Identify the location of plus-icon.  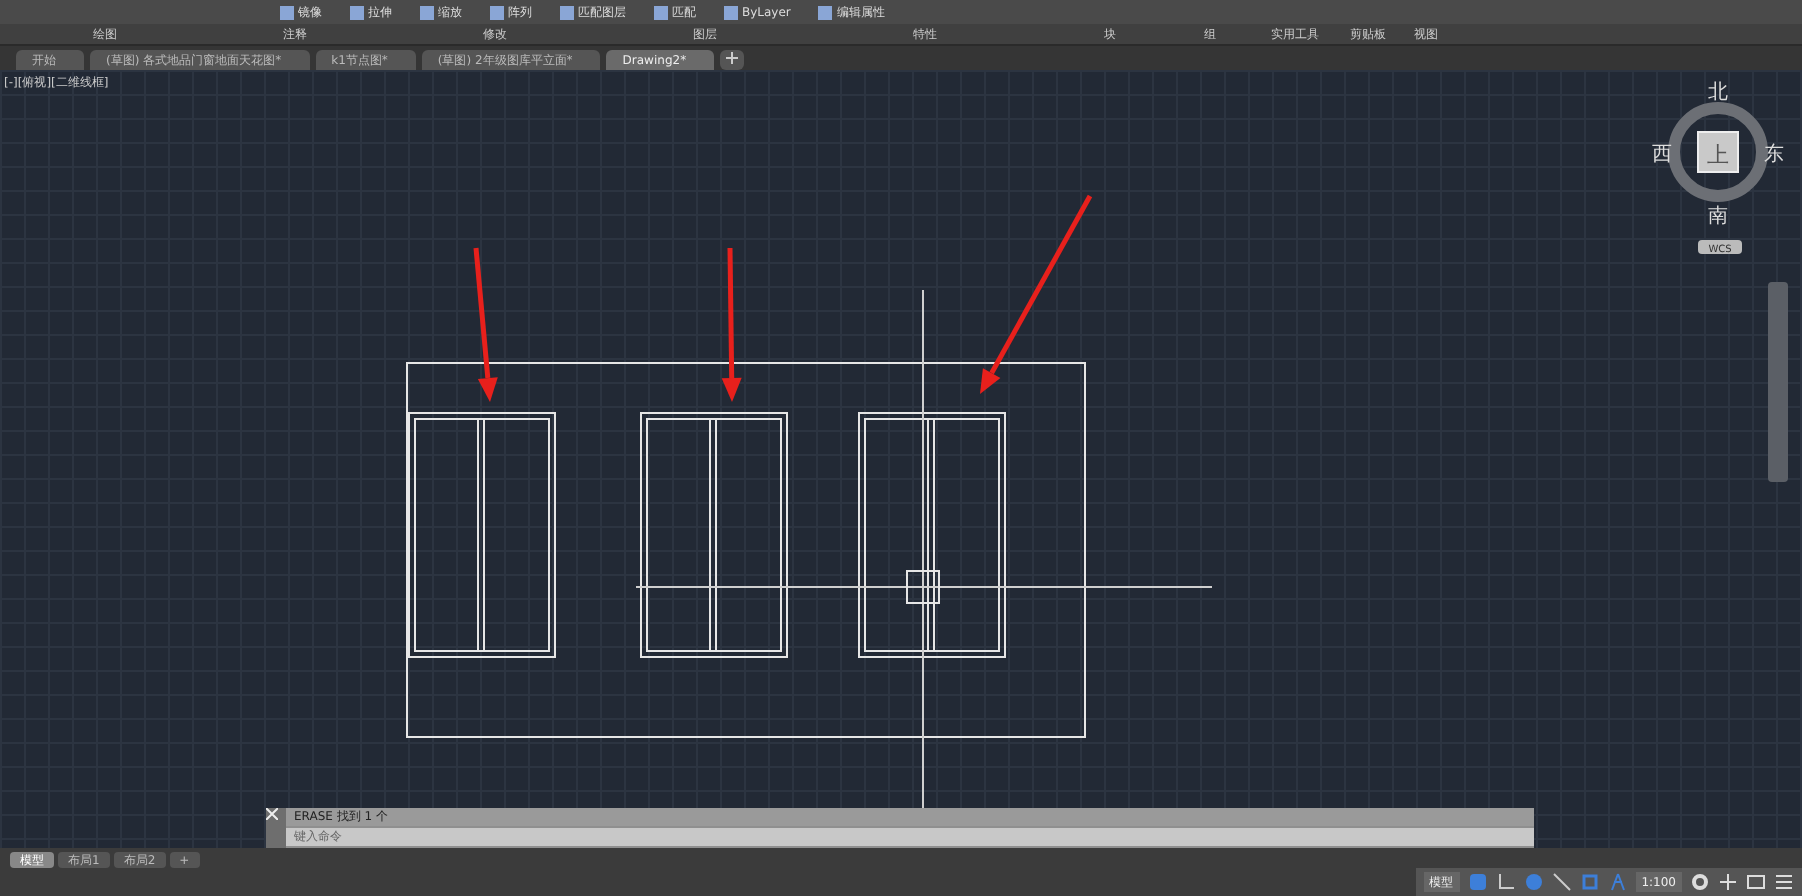
(1728, 882).